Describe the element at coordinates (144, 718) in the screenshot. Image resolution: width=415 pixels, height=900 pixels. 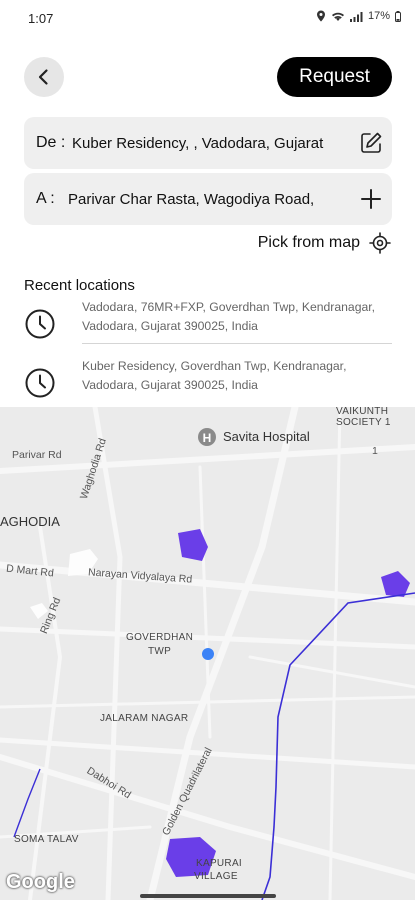
I see `map-label-jalaram: JALARAM NAGAR` at that location.